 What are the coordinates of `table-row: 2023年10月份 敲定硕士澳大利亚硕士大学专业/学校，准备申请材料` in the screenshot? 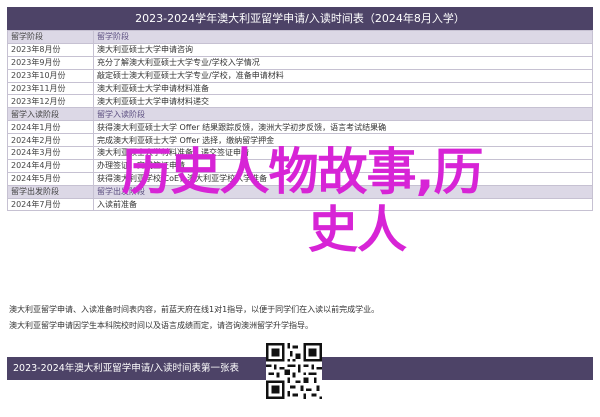 It's located at (300, 75).